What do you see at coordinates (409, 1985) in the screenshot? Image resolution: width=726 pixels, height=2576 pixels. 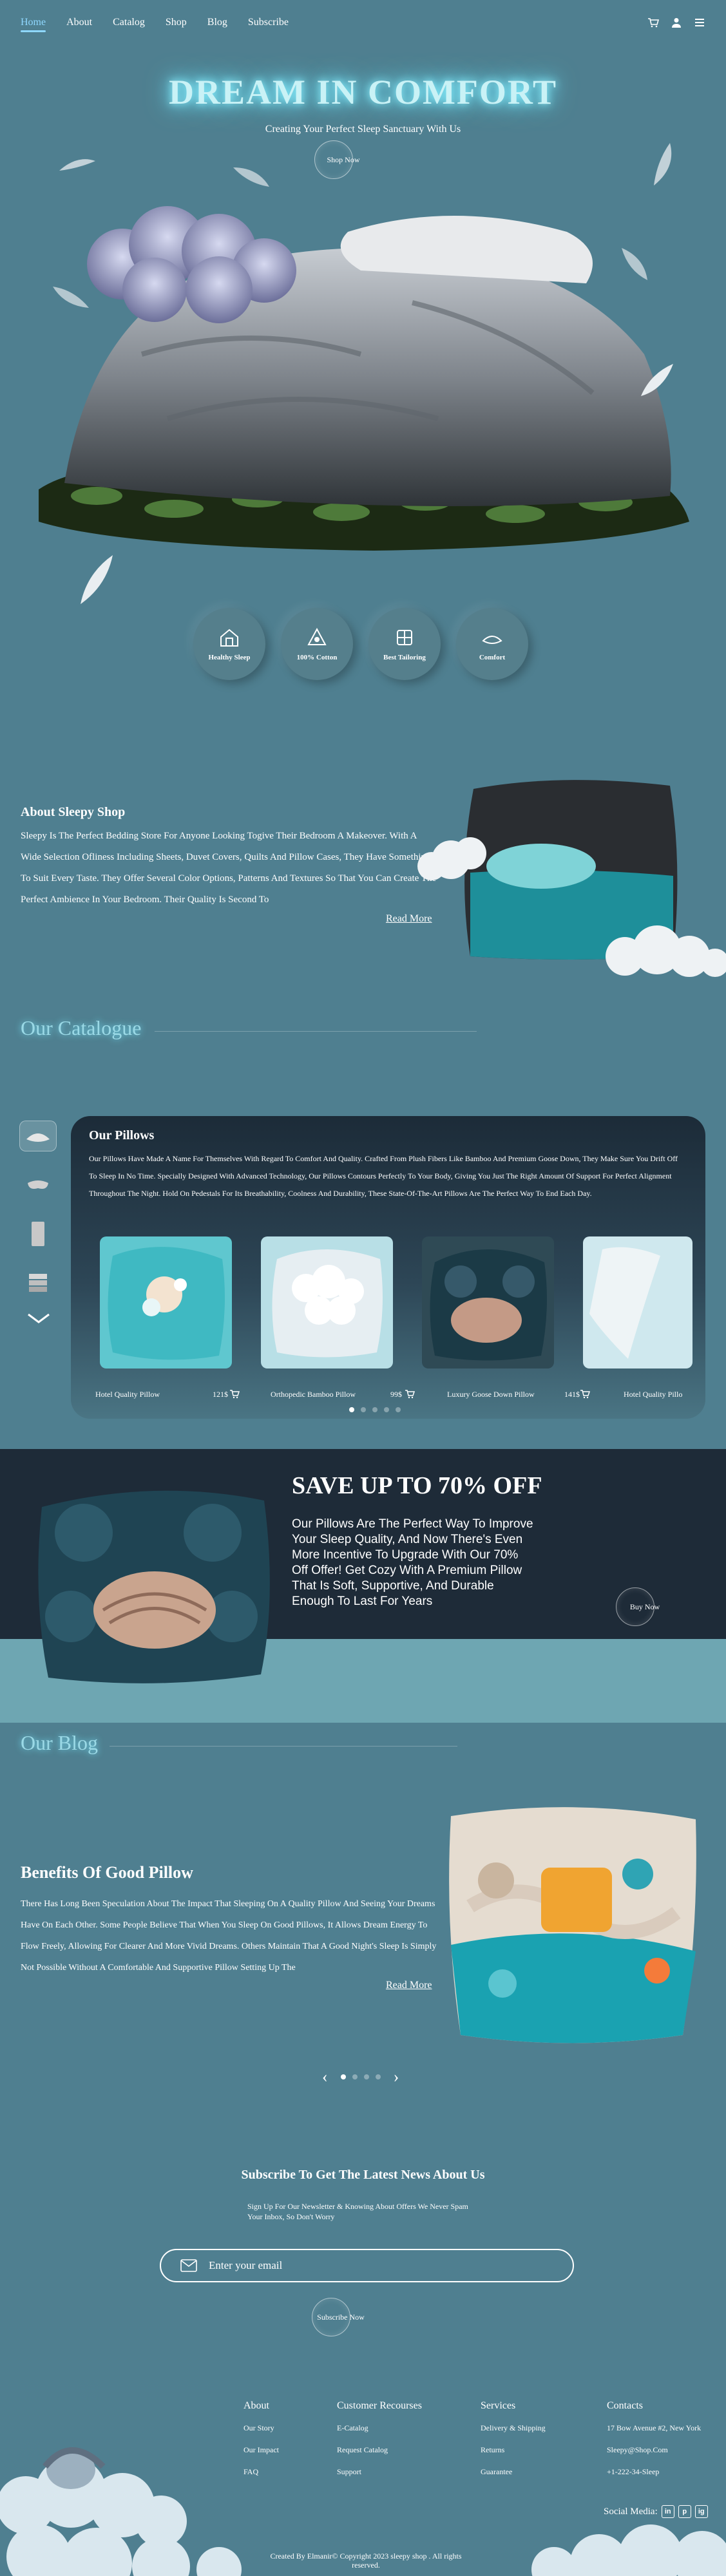 I see `blog-read-more-link: Read More` at bounding box center [409, 1985].